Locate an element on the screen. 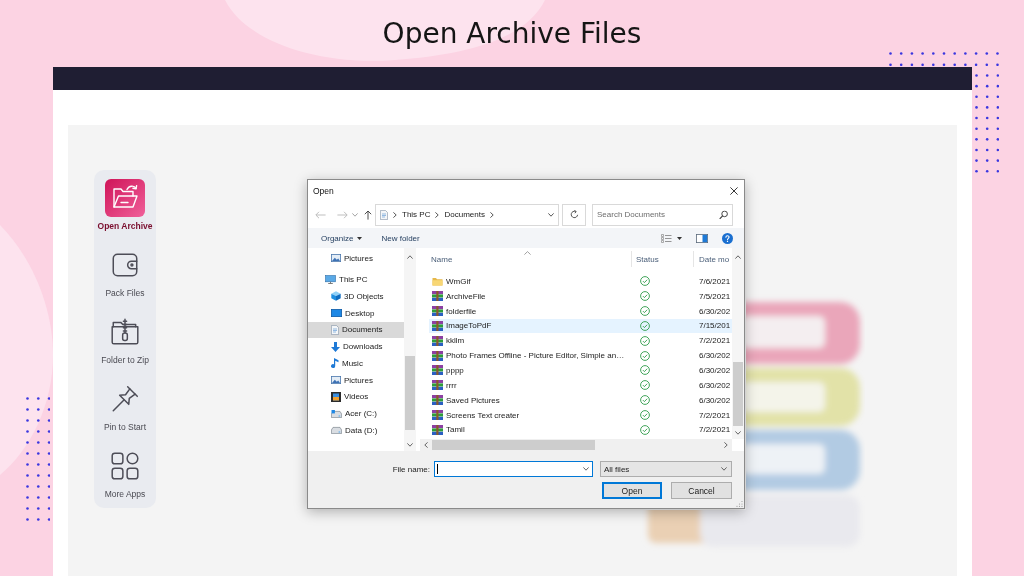  apps-grid-icon is located at coordinates (125, 466).